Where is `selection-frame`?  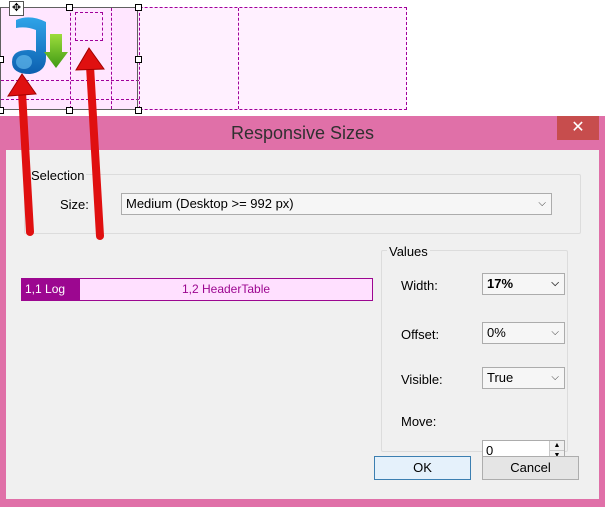
selection-frame is located at coordinates (69, 58).